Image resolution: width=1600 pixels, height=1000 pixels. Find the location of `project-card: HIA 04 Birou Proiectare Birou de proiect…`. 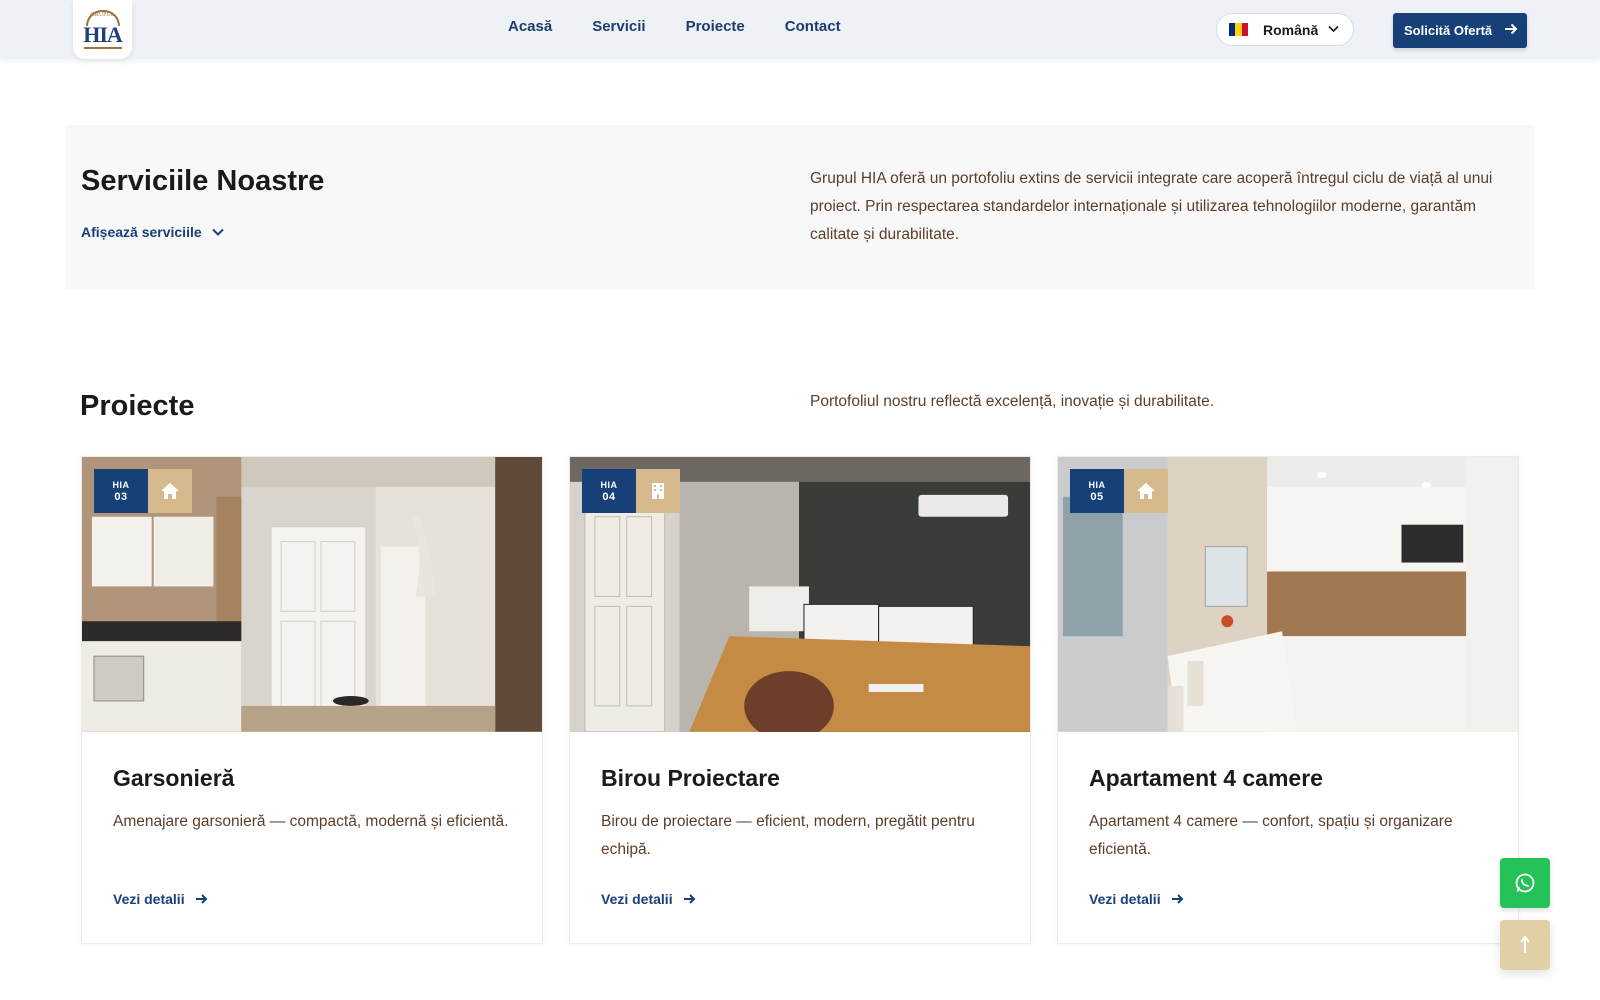

project-card: HIA 04 Birou Proiectare Birou de proiect… is located at coordinates (800, 700).